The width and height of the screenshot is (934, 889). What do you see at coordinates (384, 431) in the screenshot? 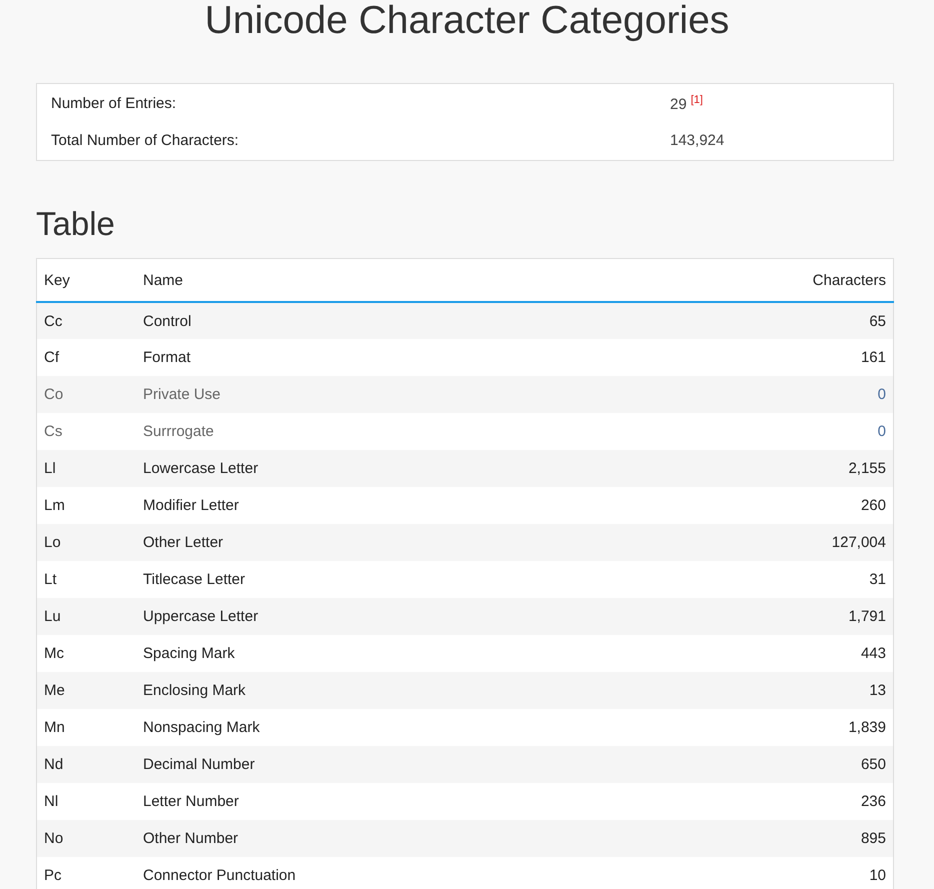
I see `name-cell: Surrrogate` at bounding box center [384, 431].